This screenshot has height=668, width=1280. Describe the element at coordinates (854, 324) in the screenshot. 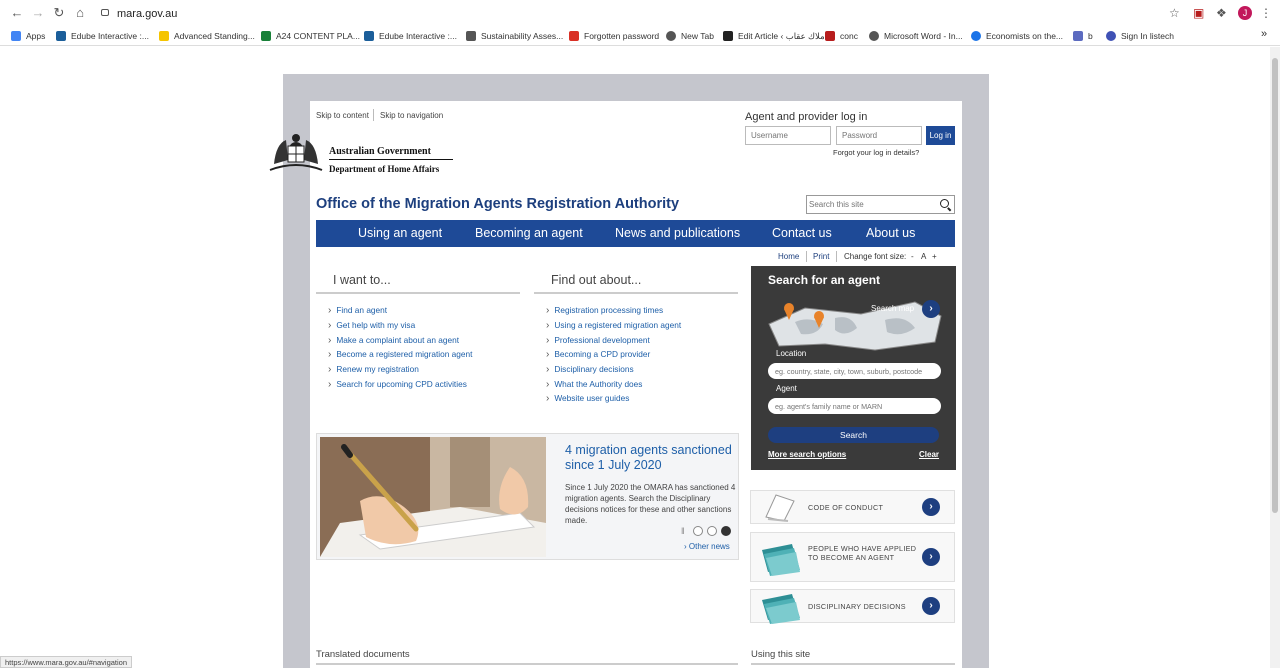

I see `world-map-icon` at that location.